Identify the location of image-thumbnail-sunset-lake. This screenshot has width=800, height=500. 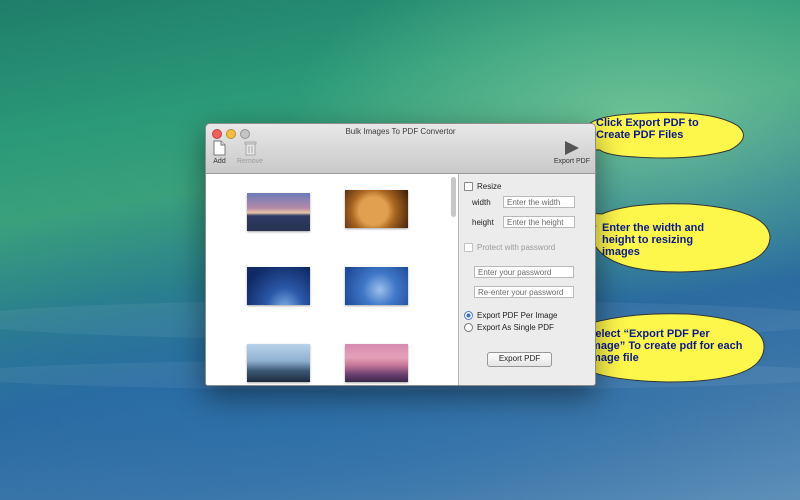
(278, 212).